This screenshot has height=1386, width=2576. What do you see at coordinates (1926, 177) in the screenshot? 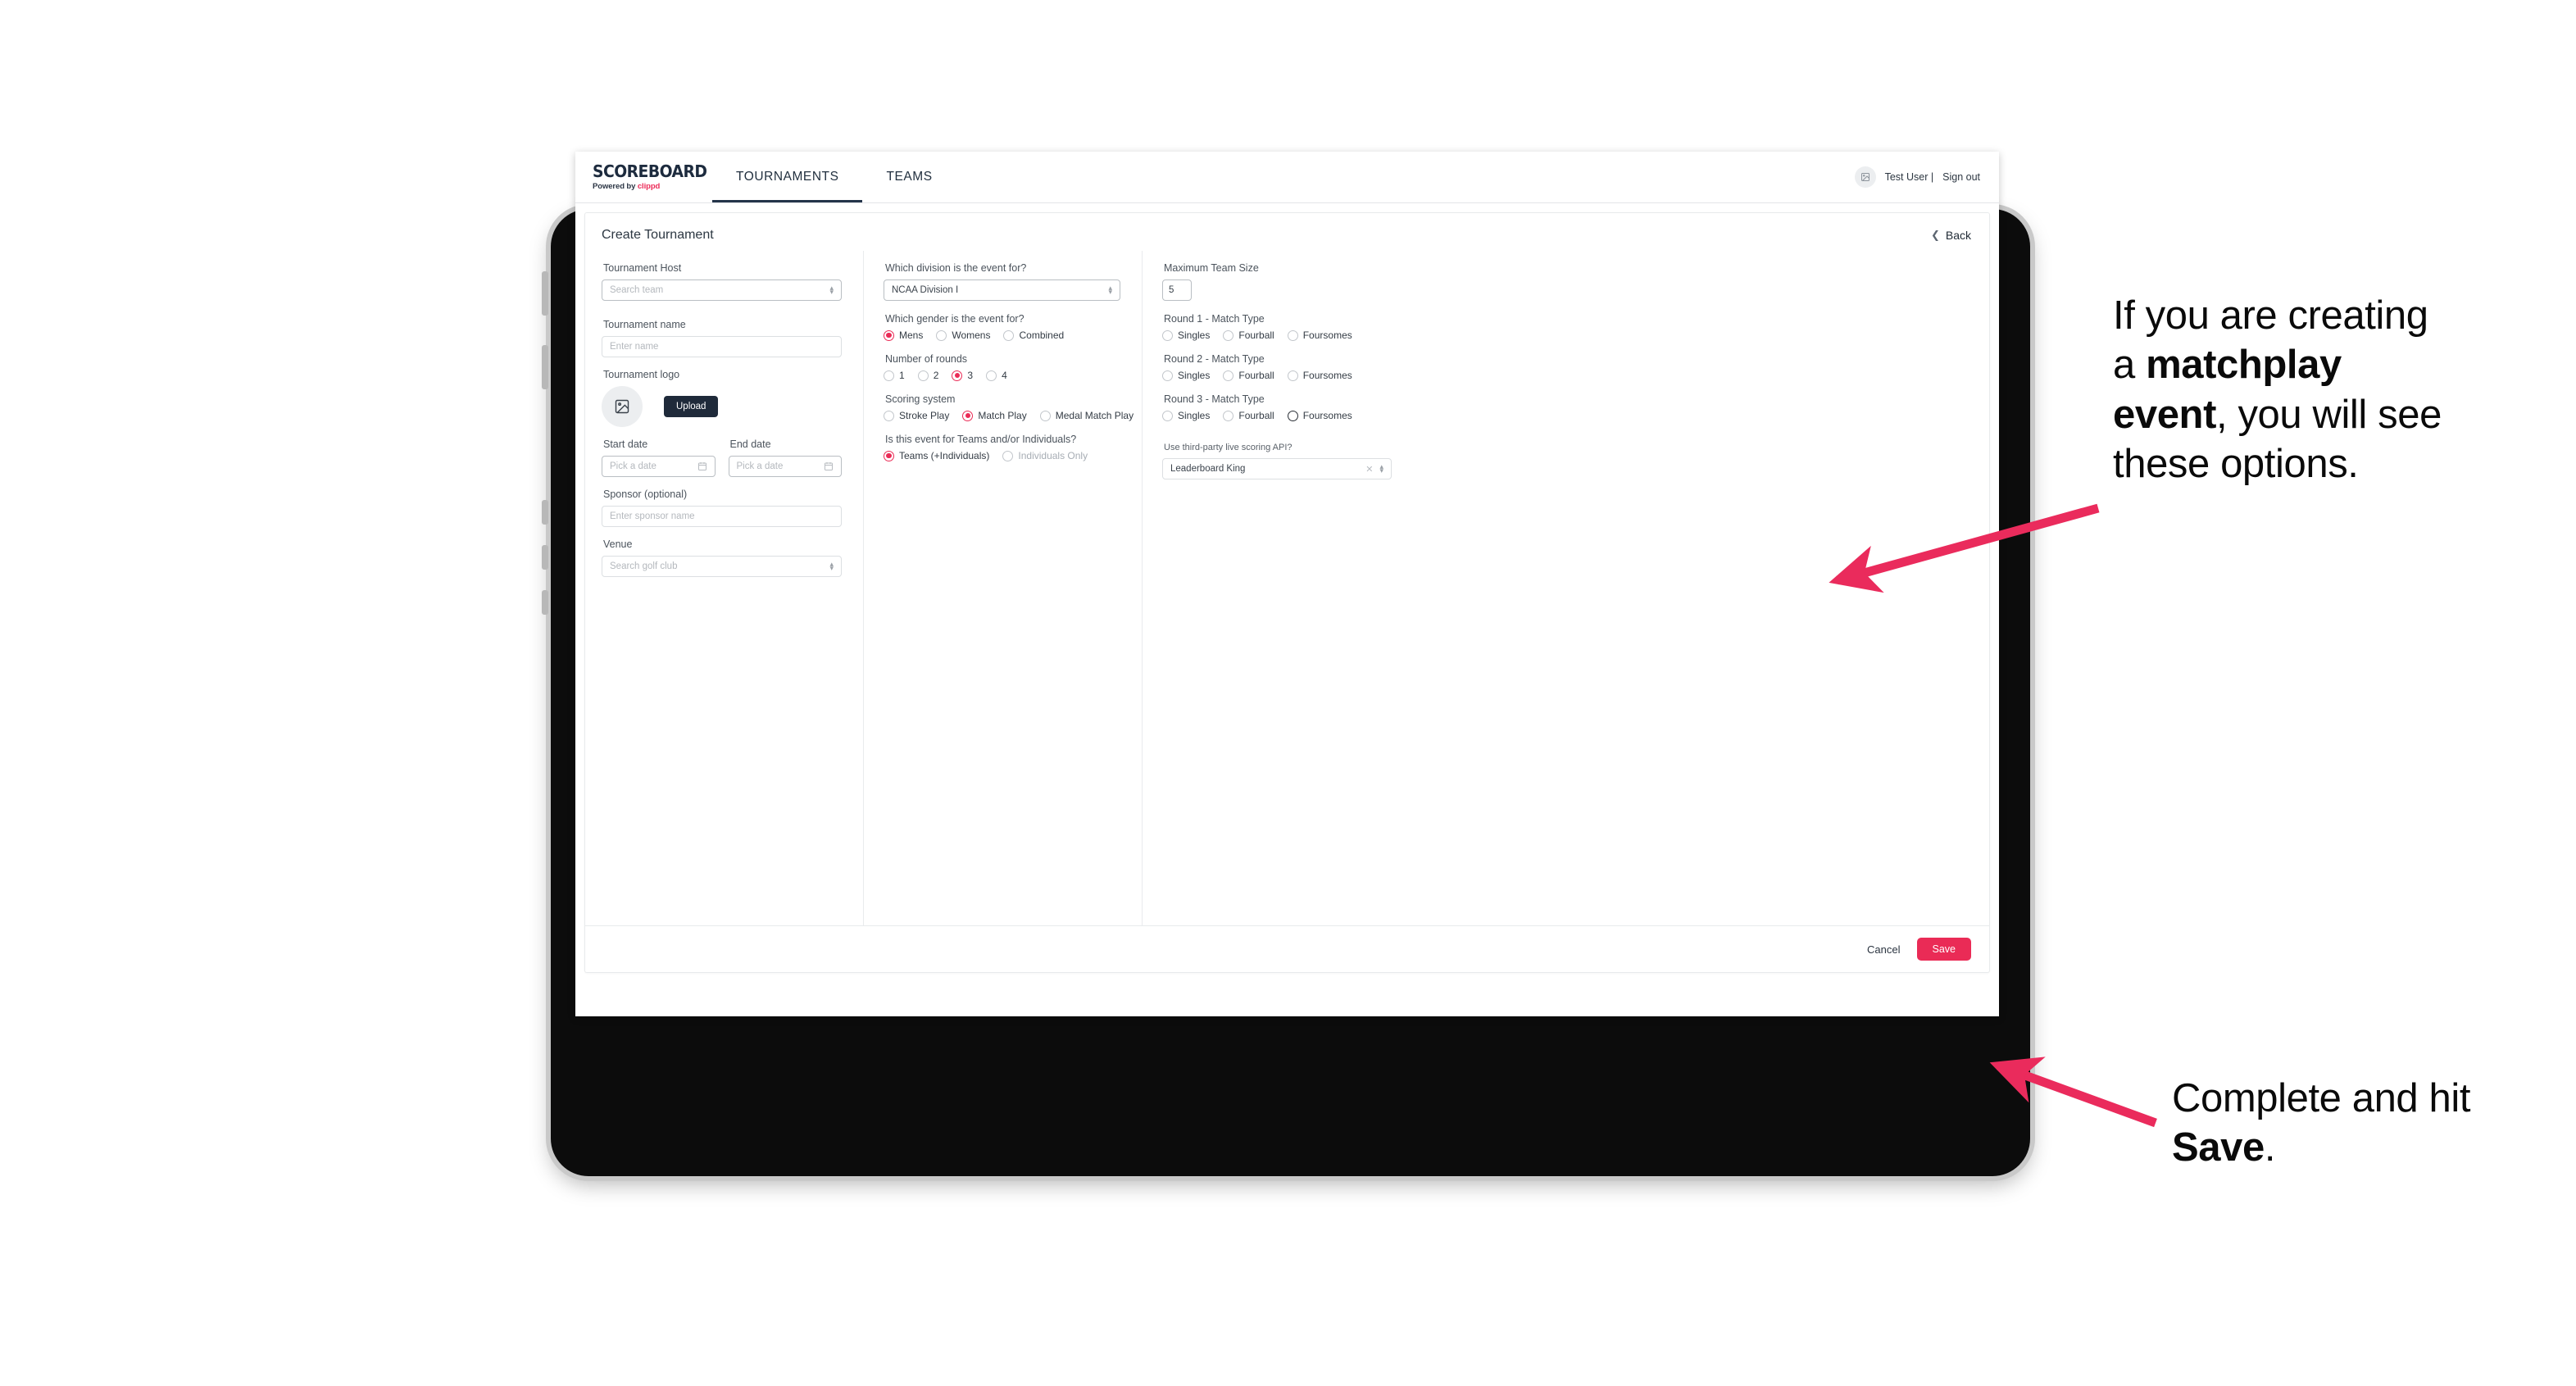
I see `user-menu: Test User | Sign out` at bounding box center [1926, 177].